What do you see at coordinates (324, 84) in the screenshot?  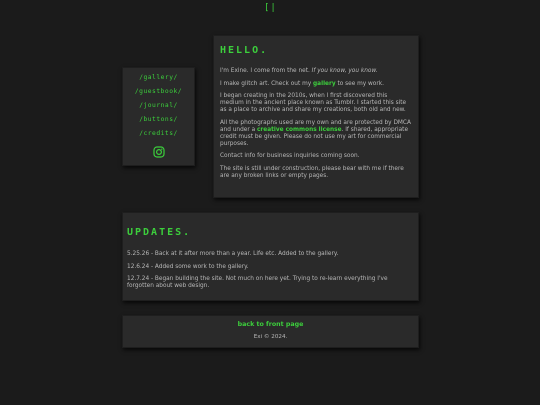 I see `gallery-link: gallery` at bounding box center [324, 84].